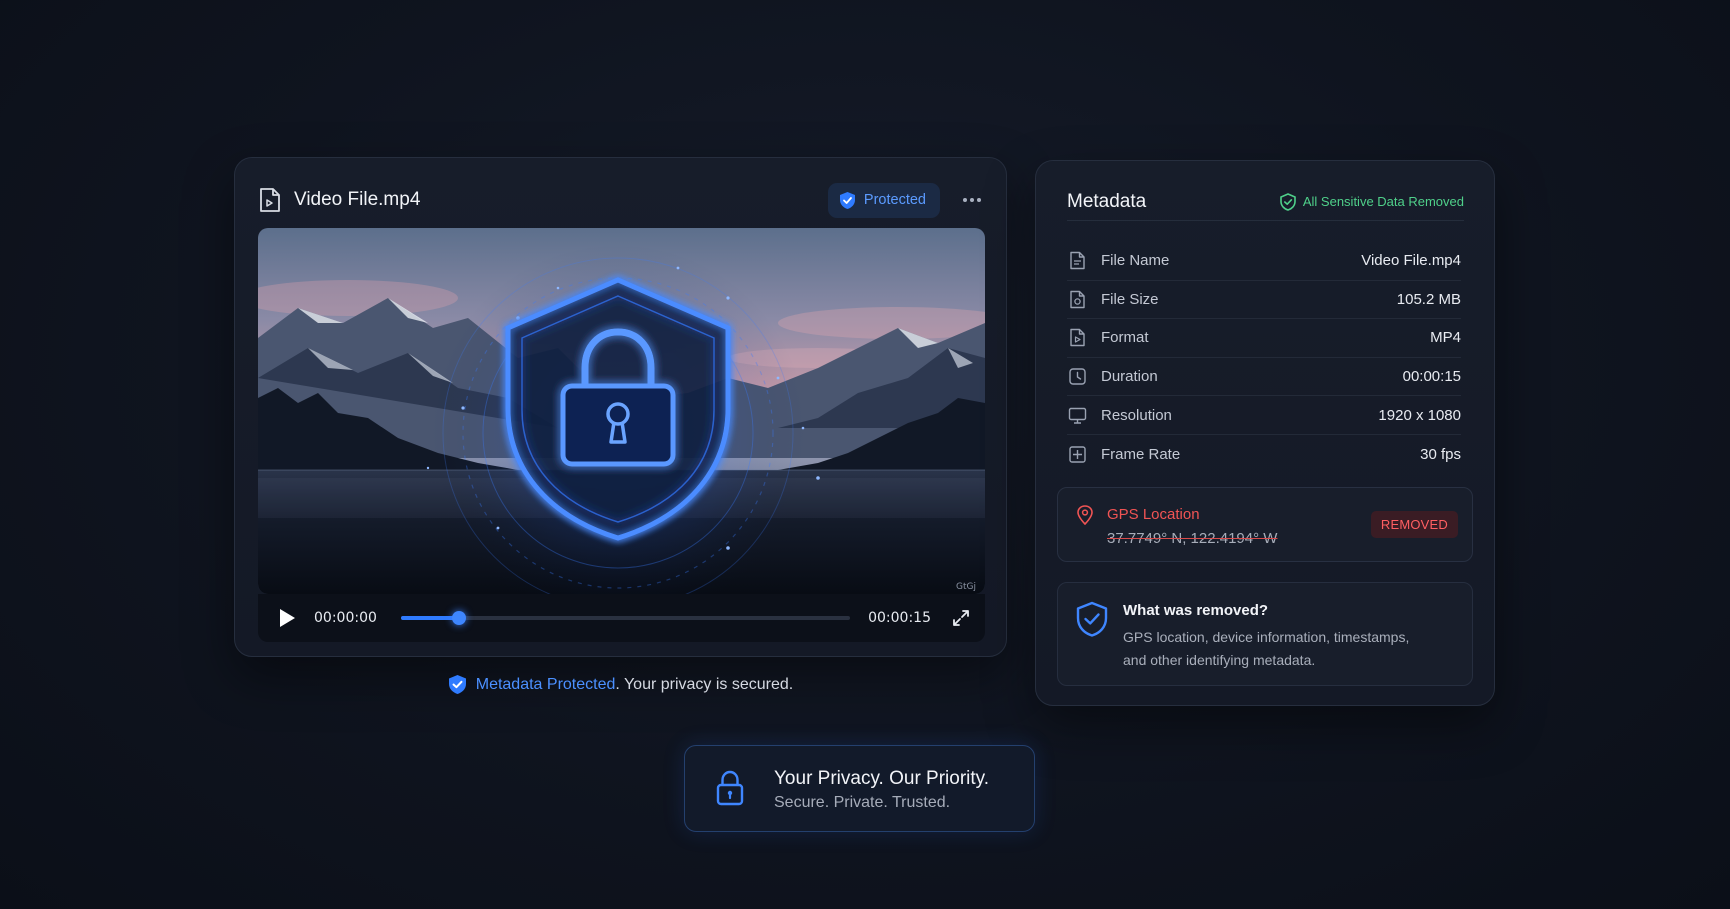 This screenshot has height=909, width=1730. I want to click on gps-location-label: GPS Location, so click(1153, 514).